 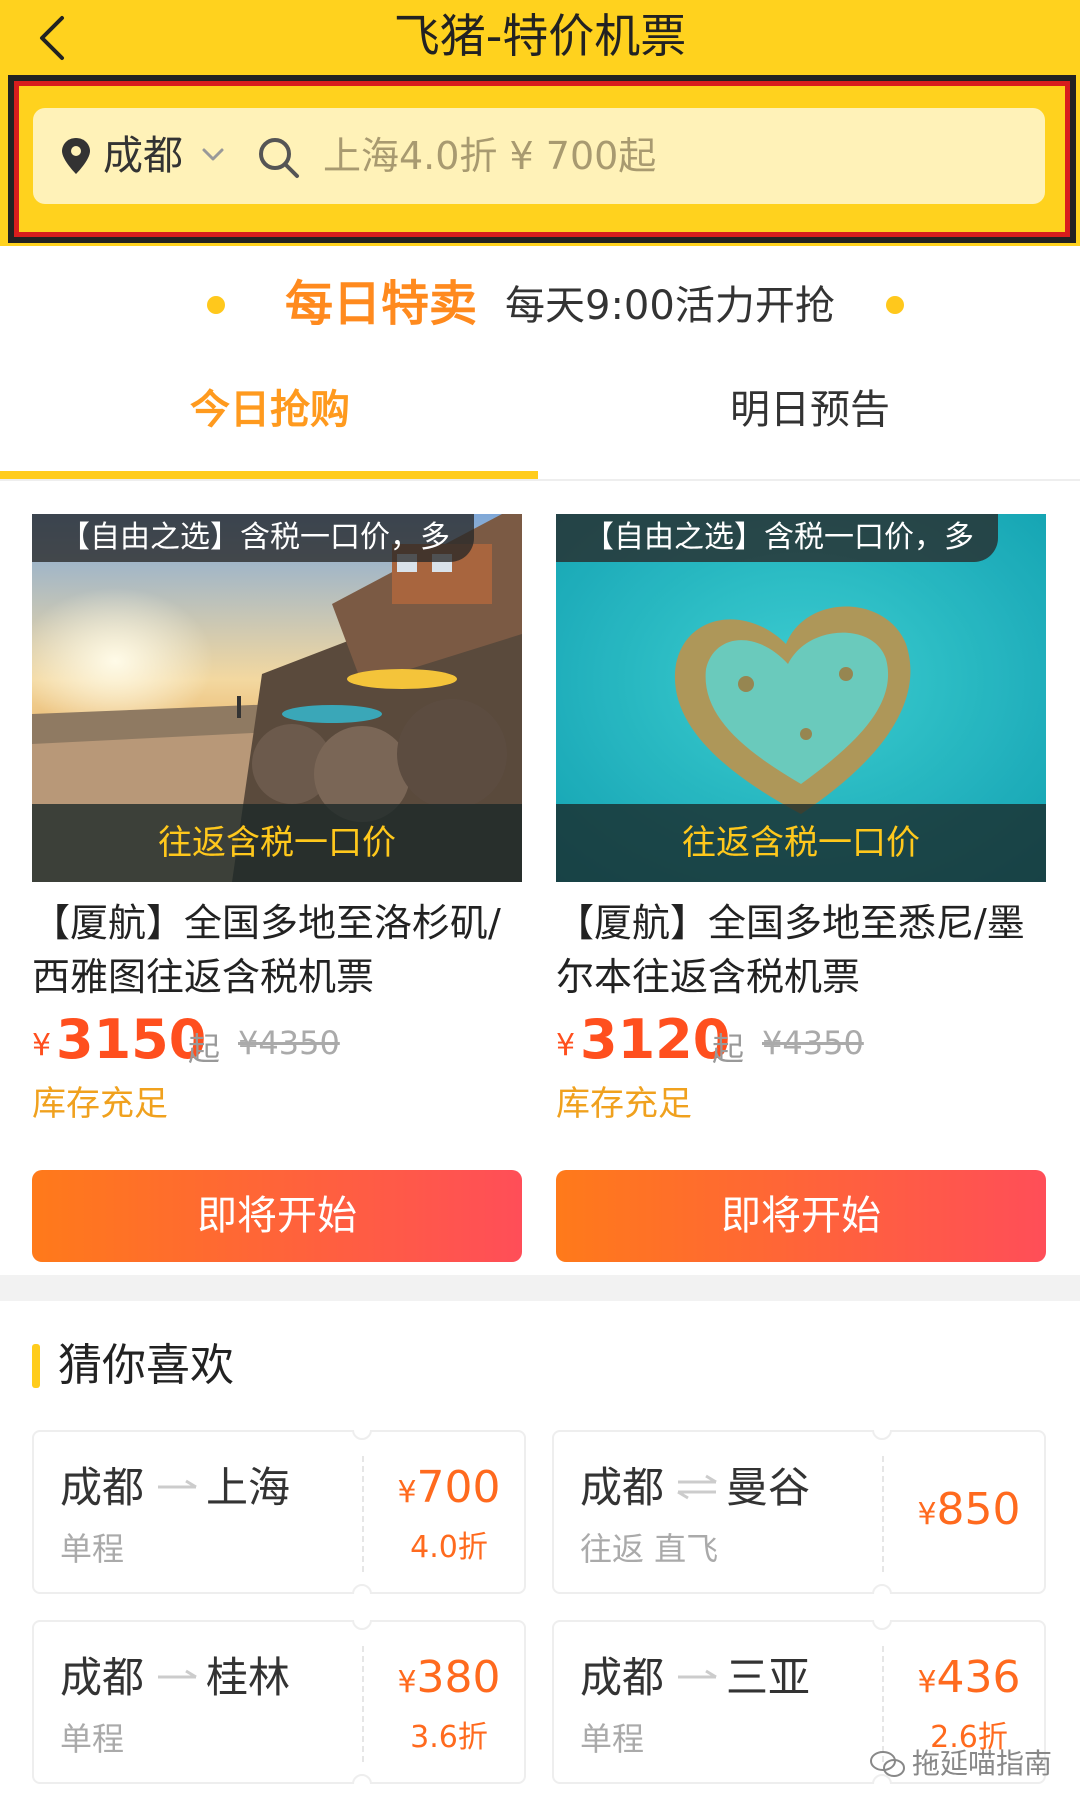 I want to click on route-discount: 3.6折, so click(x=449, y=1737).